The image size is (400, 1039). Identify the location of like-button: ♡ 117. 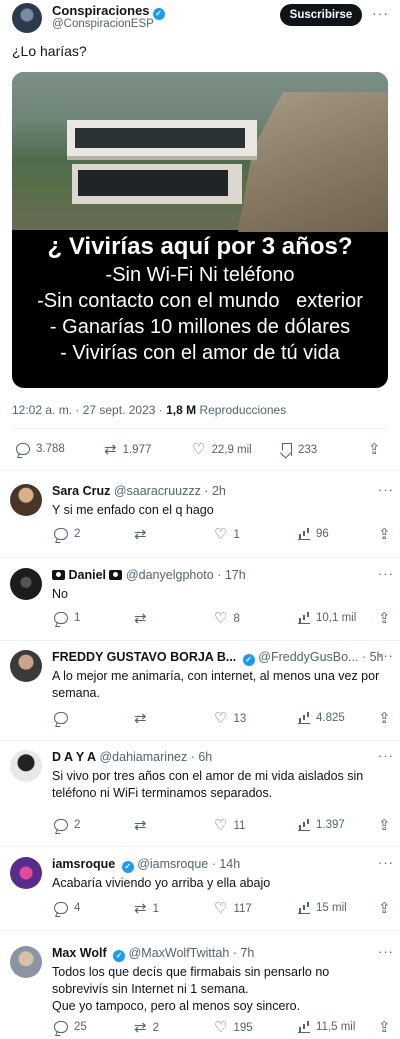
(233, 908).